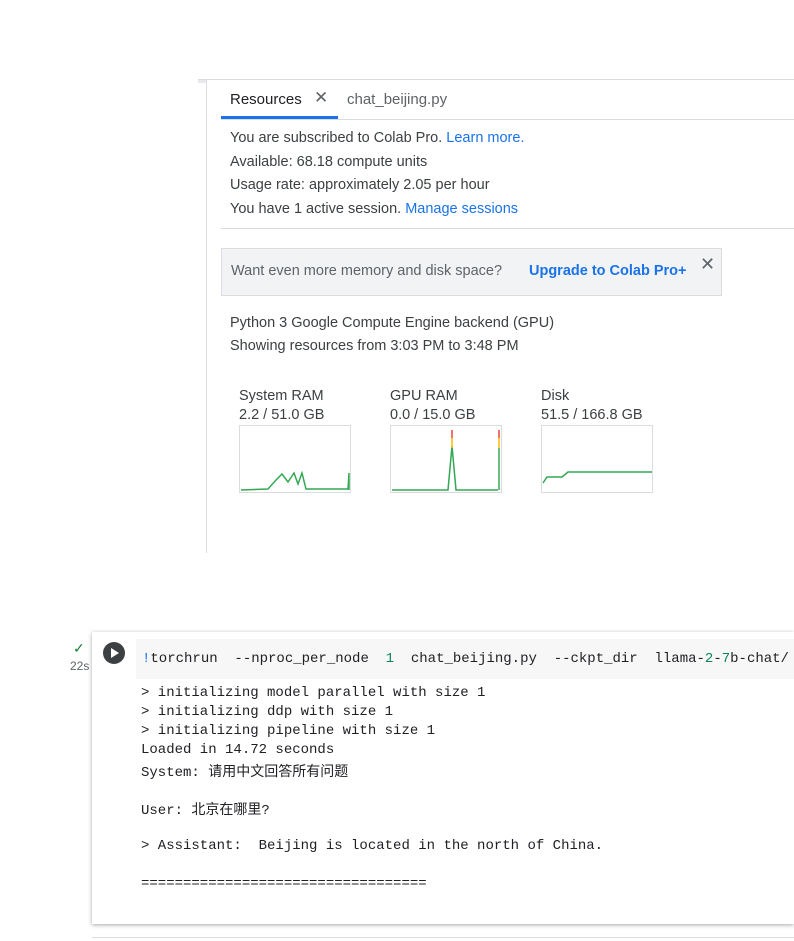 Image resolution: width=794 pixels, height=941 pixels. What do you see at coordinates (114, 653) in the screenshot?
I see `run-cell-button` at bounding box center [114, 653].